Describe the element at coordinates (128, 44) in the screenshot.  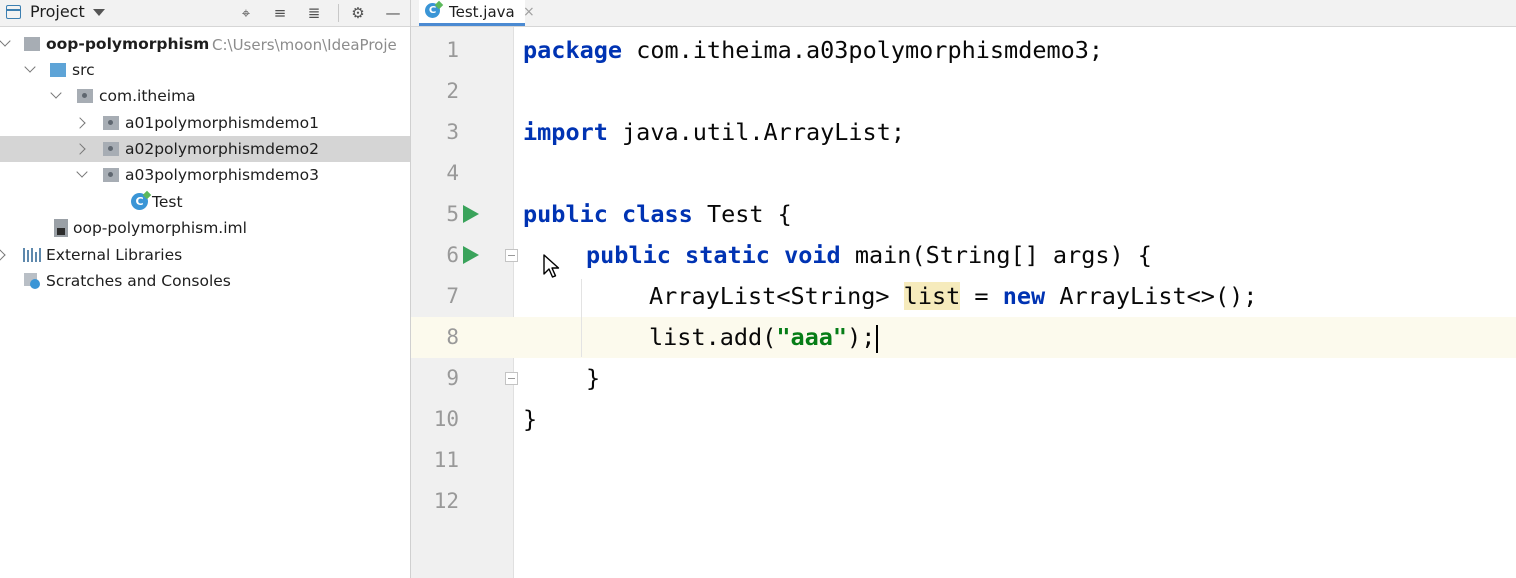
I see `project-name: oop-polymorphism` at that location.